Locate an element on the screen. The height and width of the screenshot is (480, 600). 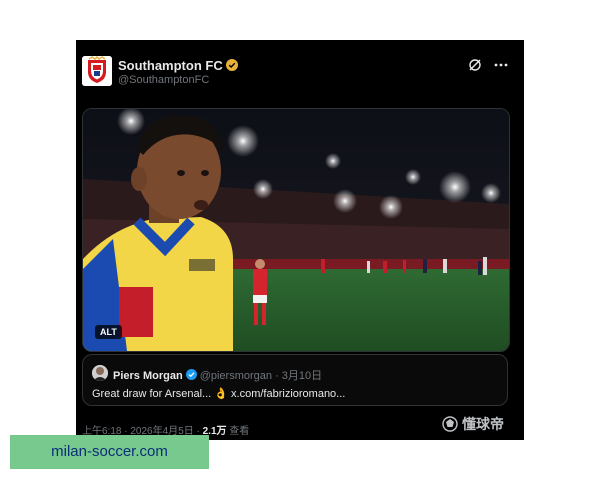
southampton-crest-icon is located at coordinates (97, 71).